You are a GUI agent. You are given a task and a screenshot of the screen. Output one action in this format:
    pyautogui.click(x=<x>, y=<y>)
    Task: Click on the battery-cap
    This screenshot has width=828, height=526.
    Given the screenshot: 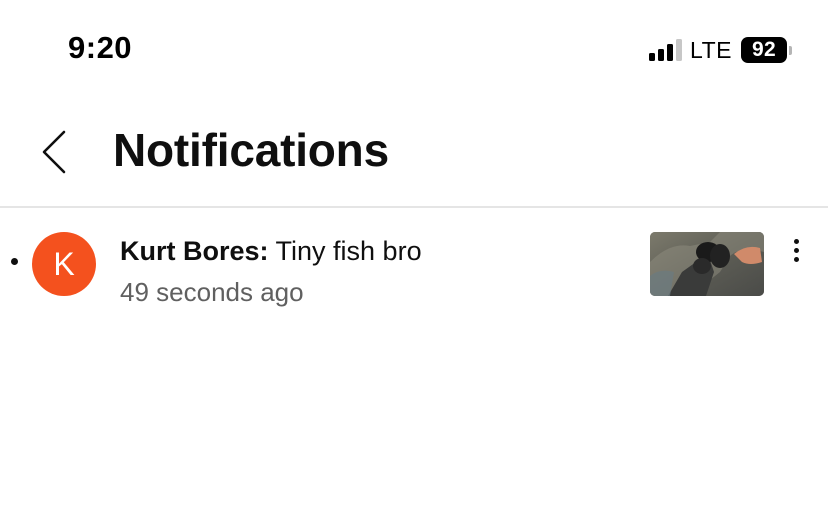 What is the action you would take?
    pyautogui.click(x=790, y=50)
    